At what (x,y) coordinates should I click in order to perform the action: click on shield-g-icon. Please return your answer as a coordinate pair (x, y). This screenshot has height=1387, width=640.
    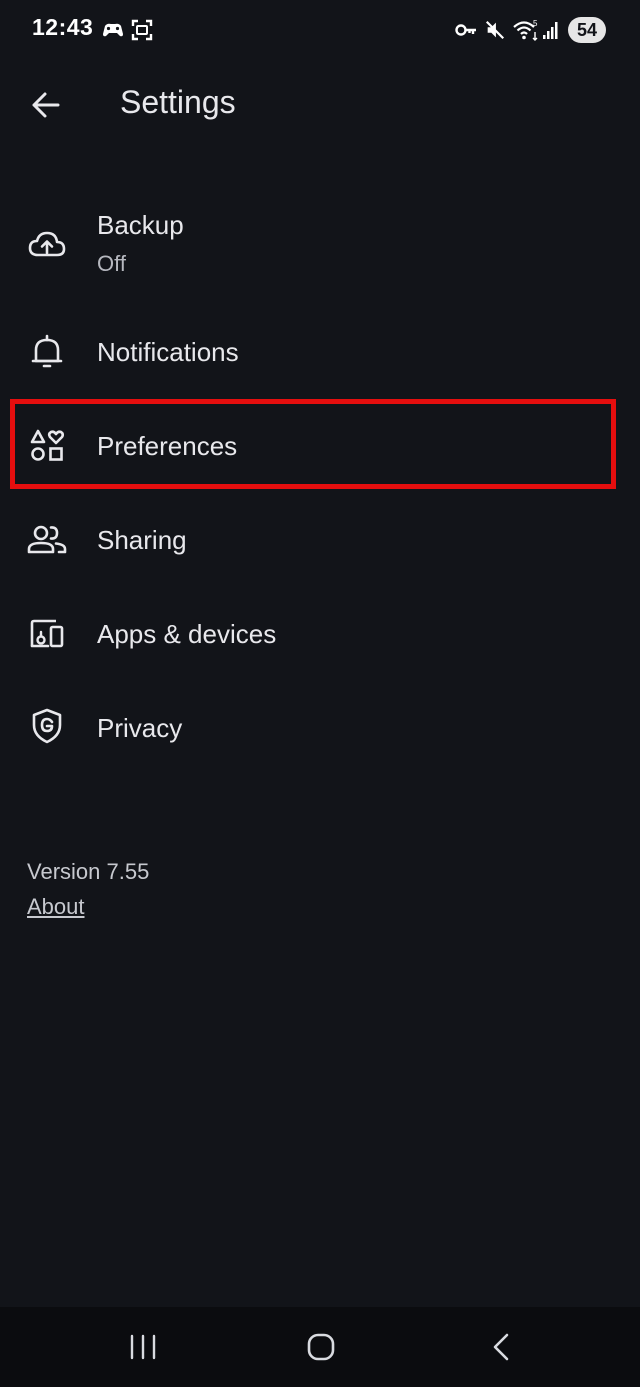
    Looking at the image, I should click on (47, 726).